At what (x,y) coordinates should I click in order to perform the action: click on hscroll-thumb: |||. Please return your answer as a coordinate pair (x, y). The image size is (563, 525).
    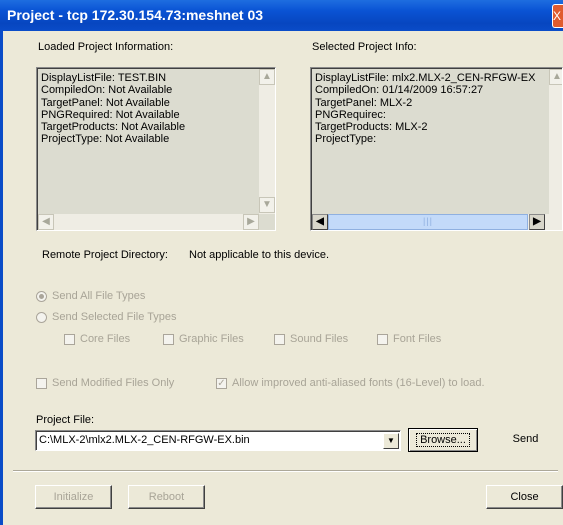
    Looking at the image, I should click on (428, 222).